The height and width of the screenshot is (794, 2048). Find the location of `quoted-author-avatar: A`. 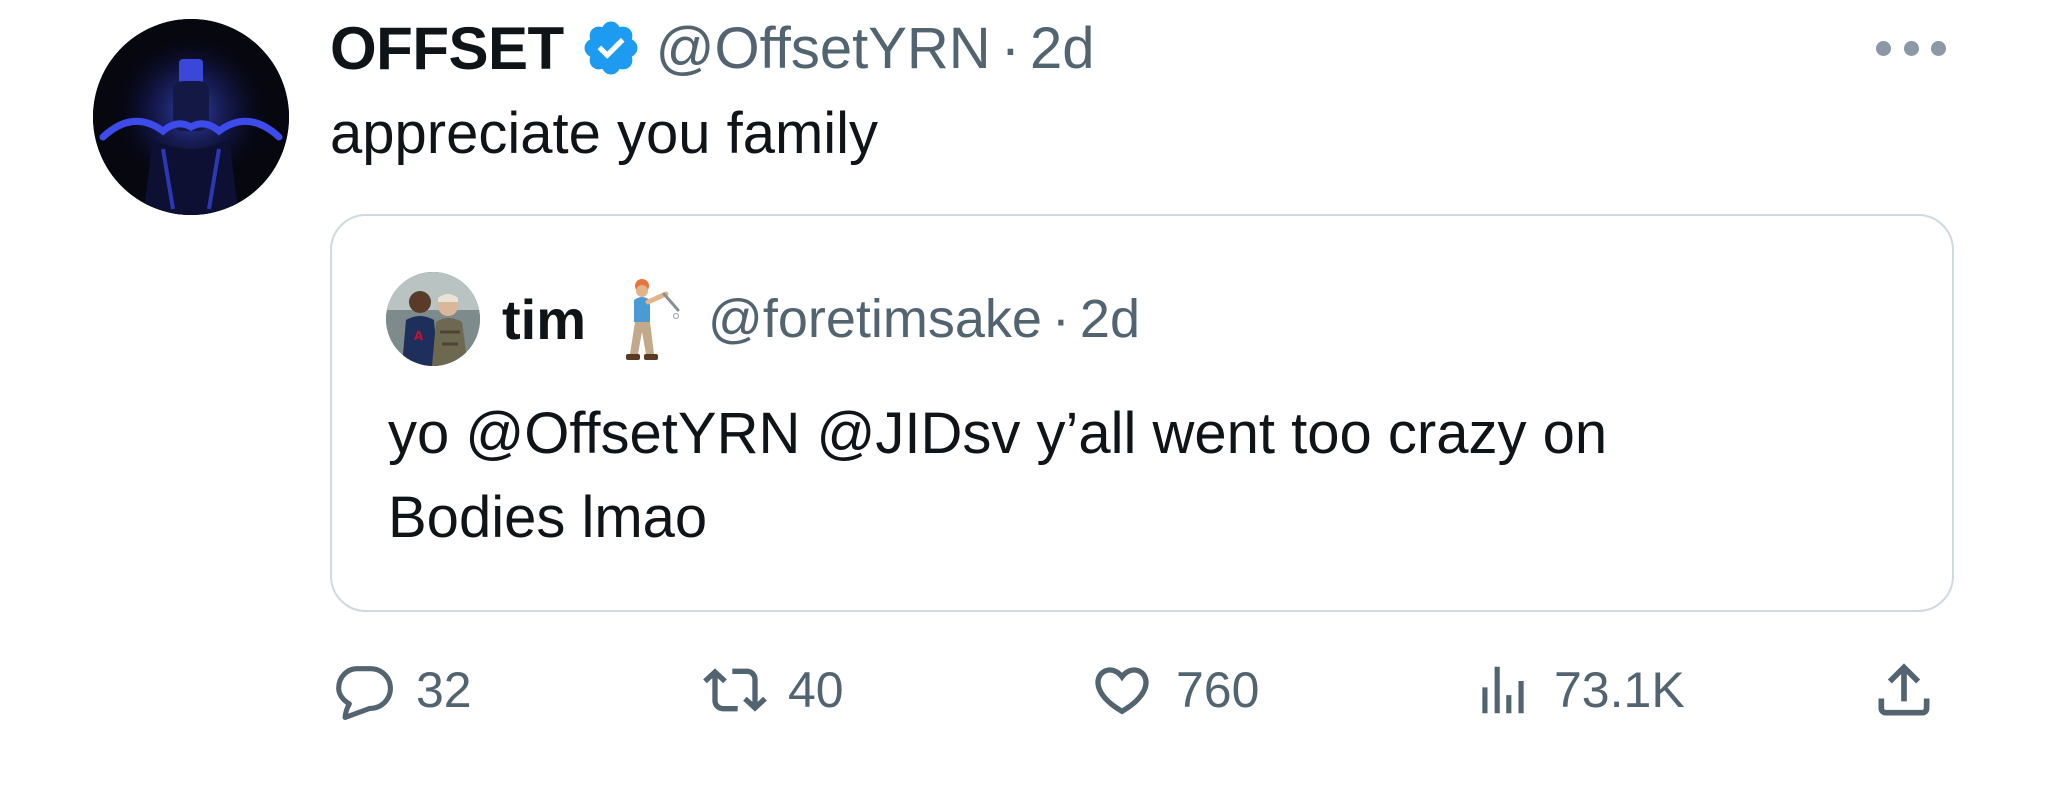

quoted-author-avatar: A is located at coordinates (433, 319).